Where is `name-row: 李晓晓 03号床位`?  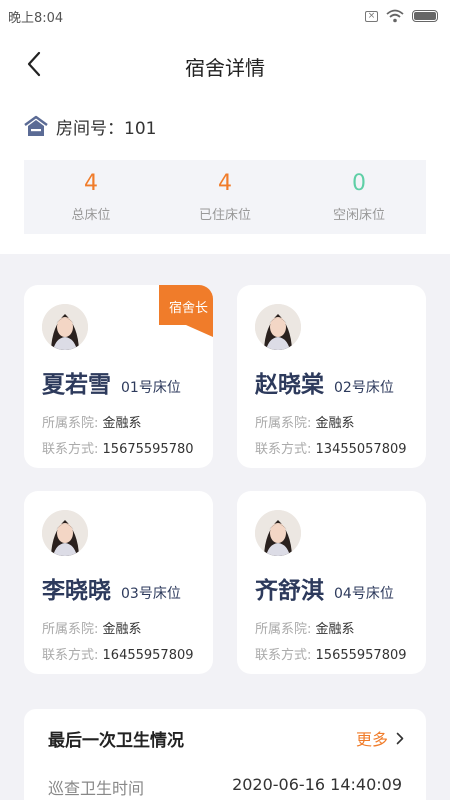
name-row: 李晓晓 03号床位 is located at coordinates (111, 588).